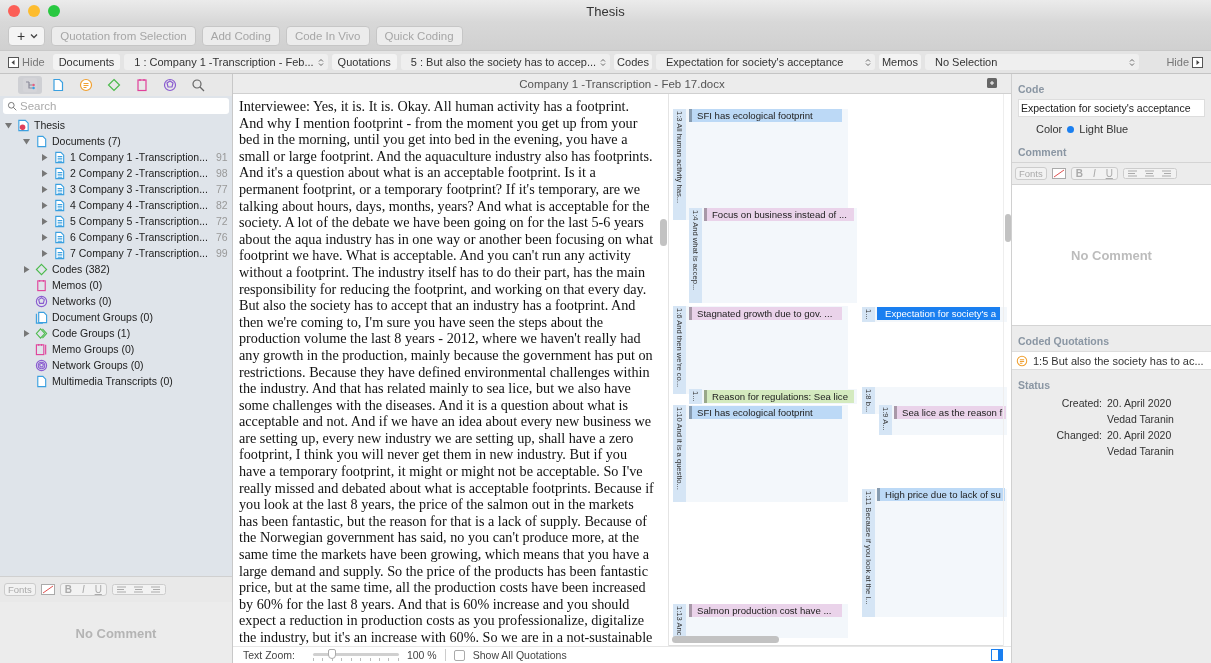  I want to click on item-count: 99, so click(221, 253).